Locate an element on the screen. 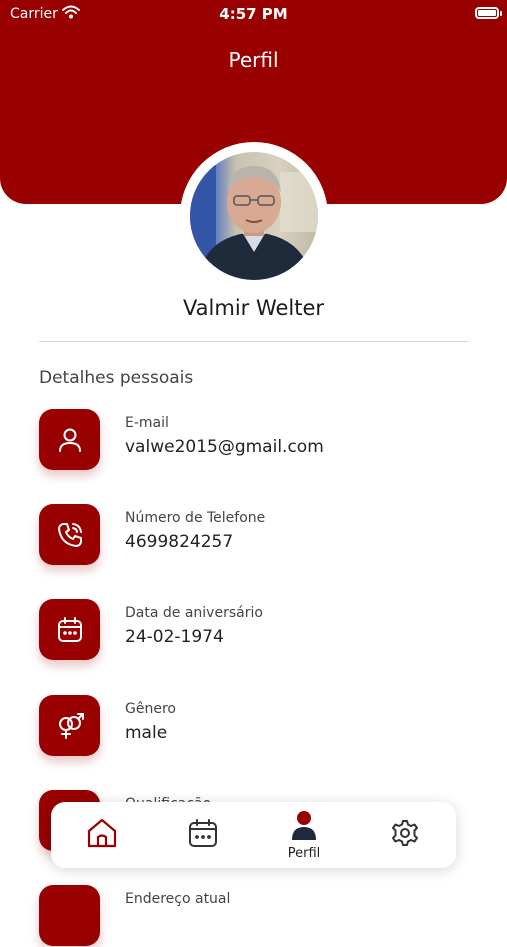  gender-icon is located at coordinates (69, 725).